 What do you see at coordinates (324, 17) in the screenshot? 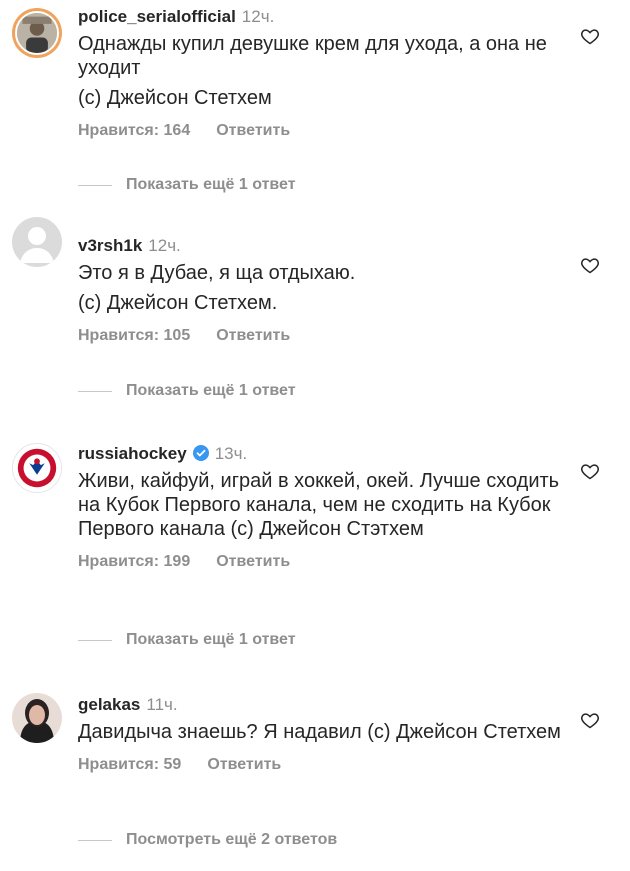
I see `user-line: police_serialofficial 12ч.` at bounding box center [324, 17].